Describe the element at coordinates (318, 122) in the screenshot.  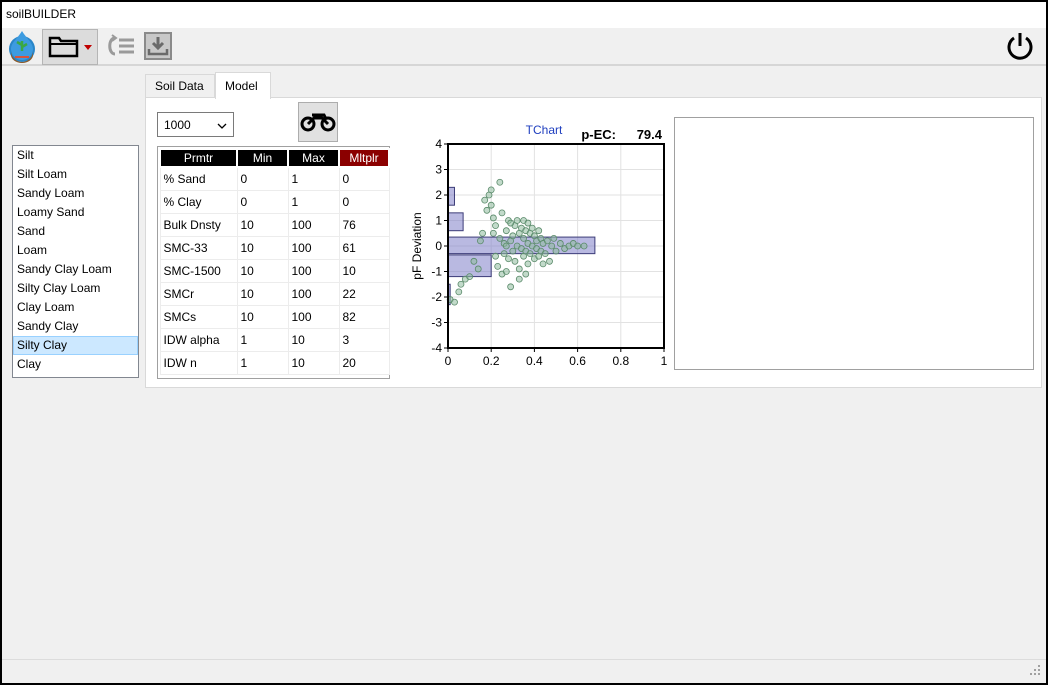
I see `run-model-button` at that location.